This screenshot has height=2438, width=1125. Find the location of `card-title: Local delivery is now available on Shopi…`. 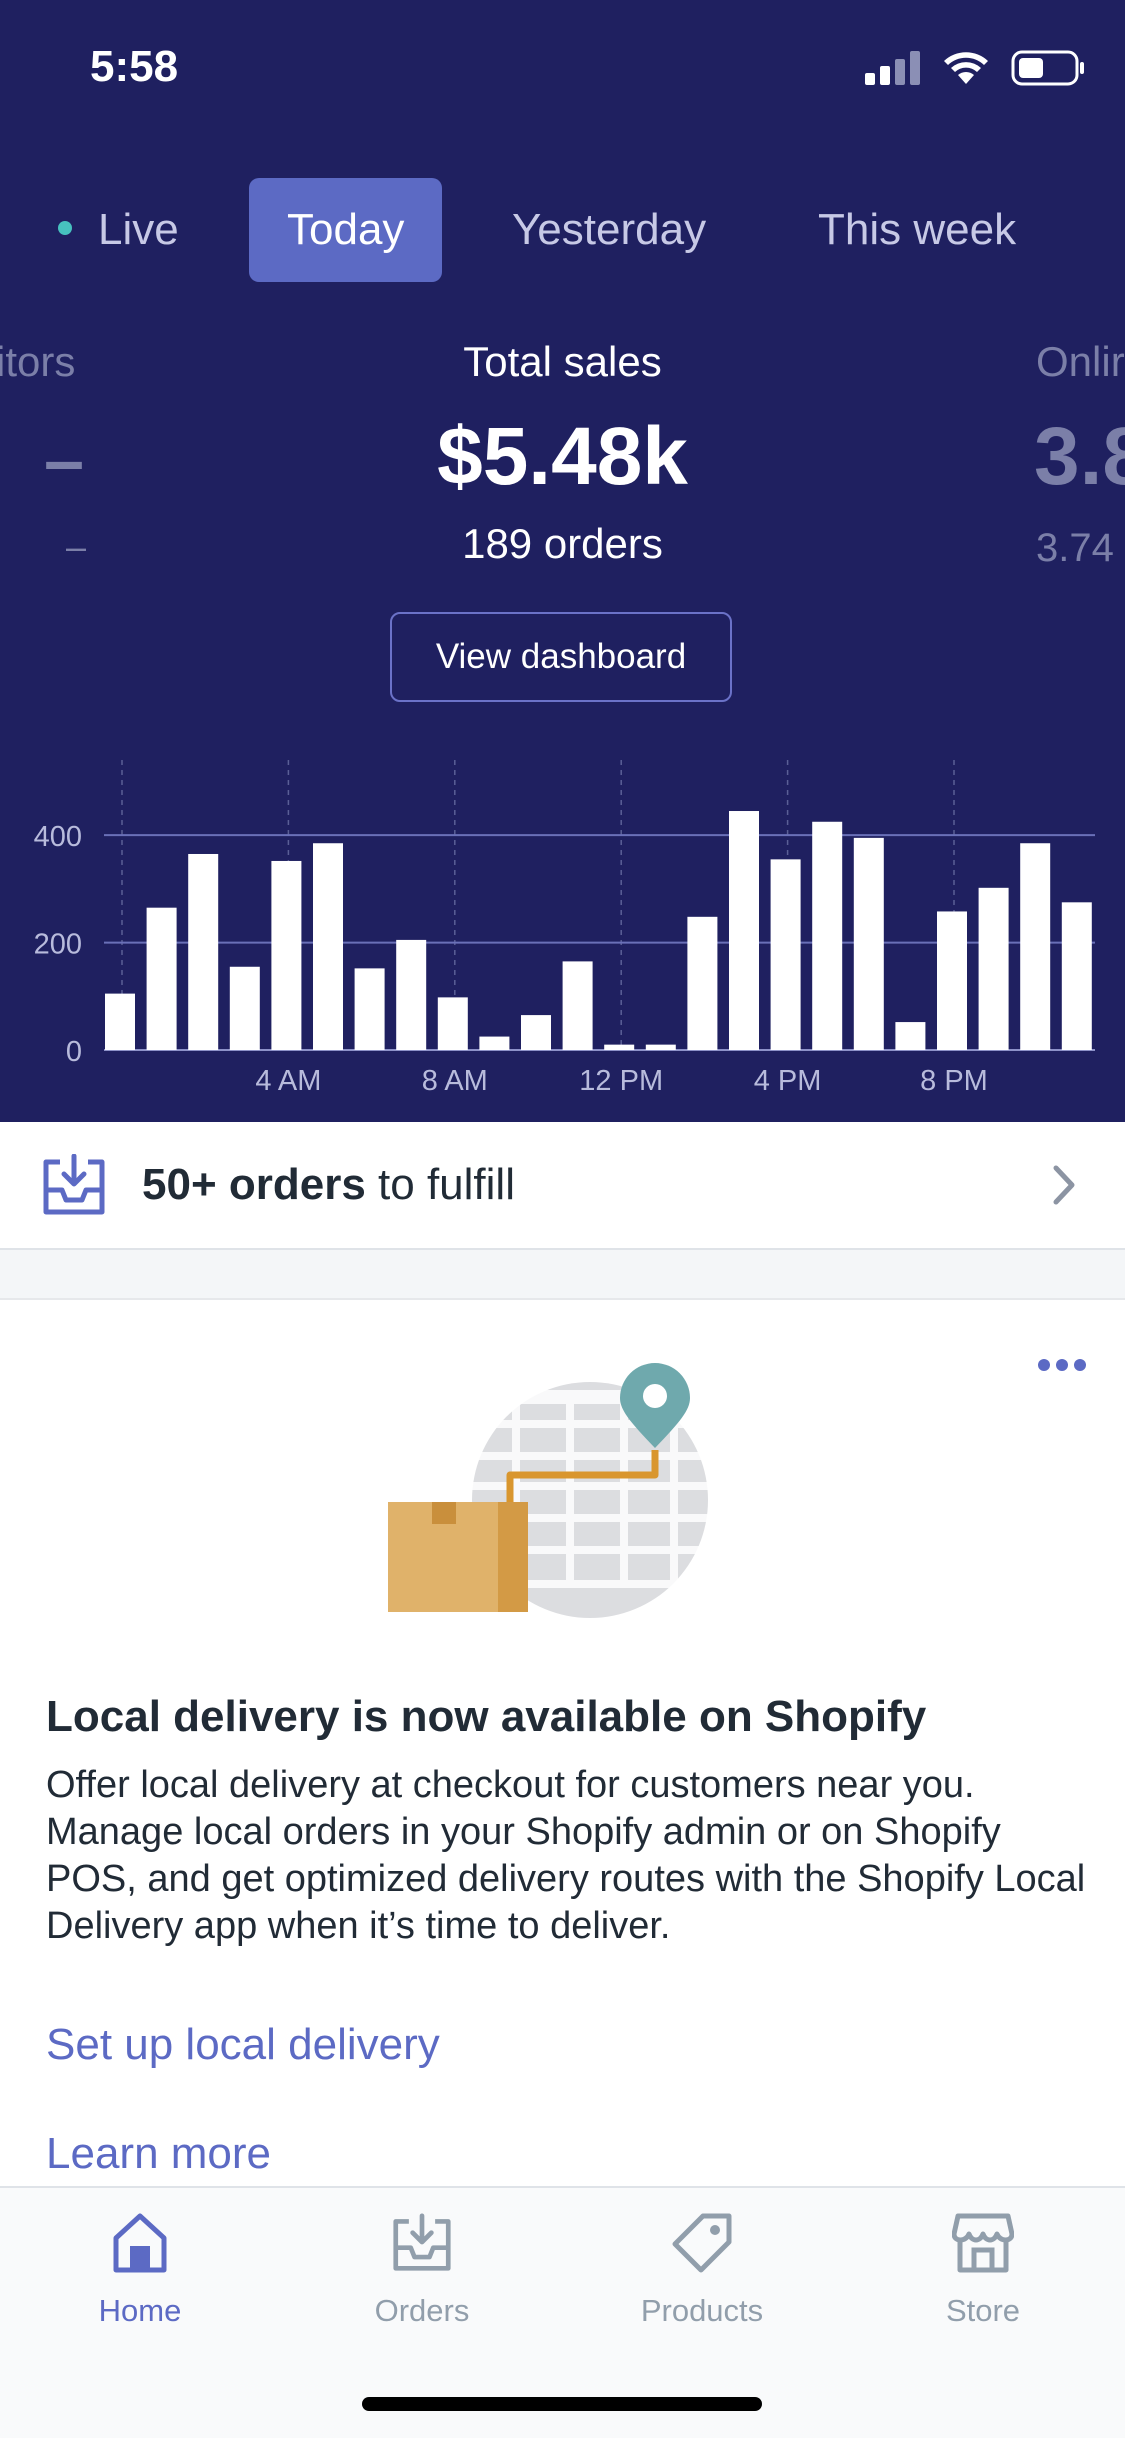

card-title: Local delivery is now available on Shopi… is located at coordinates (486, 1716).